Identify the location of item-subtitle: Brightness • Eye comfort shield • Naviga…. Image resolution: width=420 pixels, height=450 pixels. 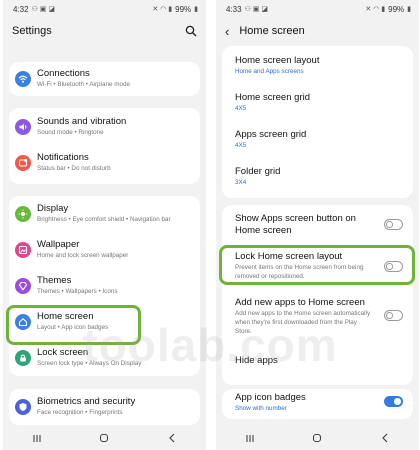
(104, 219).